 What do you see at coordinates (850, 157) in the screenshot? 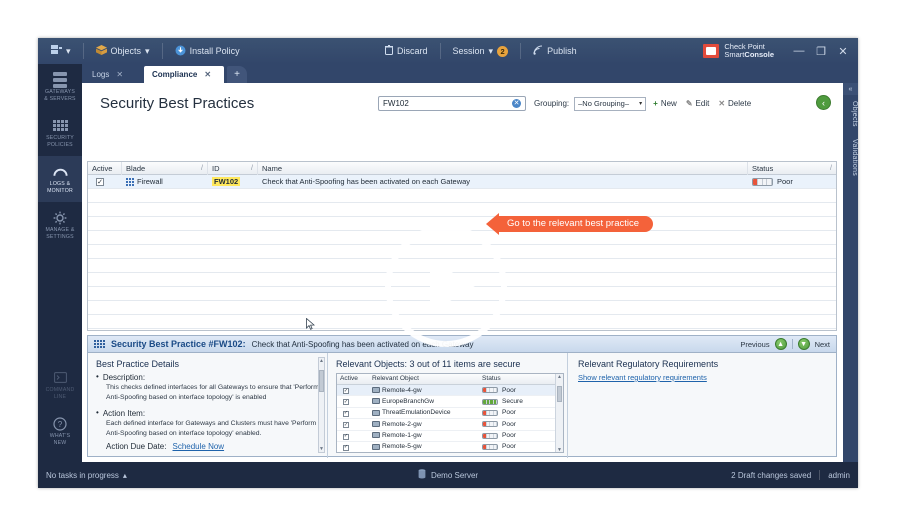
I see `dock-tab-validations: Validations` at bounding box center [850, 157].